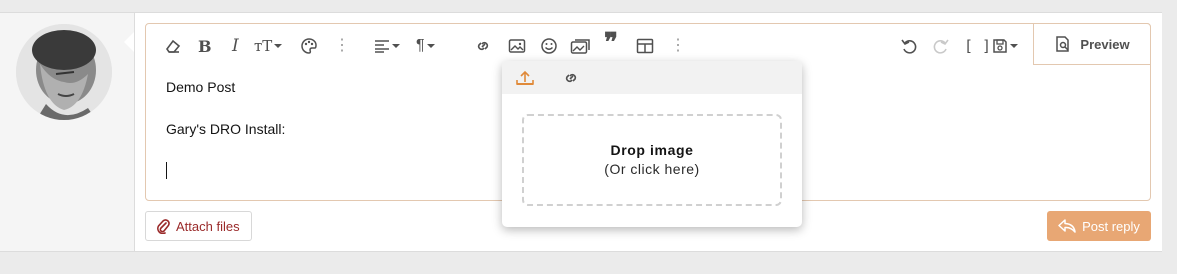 The image size is (1177, 274). I want to click on popup-tabs, so click(652, 77).